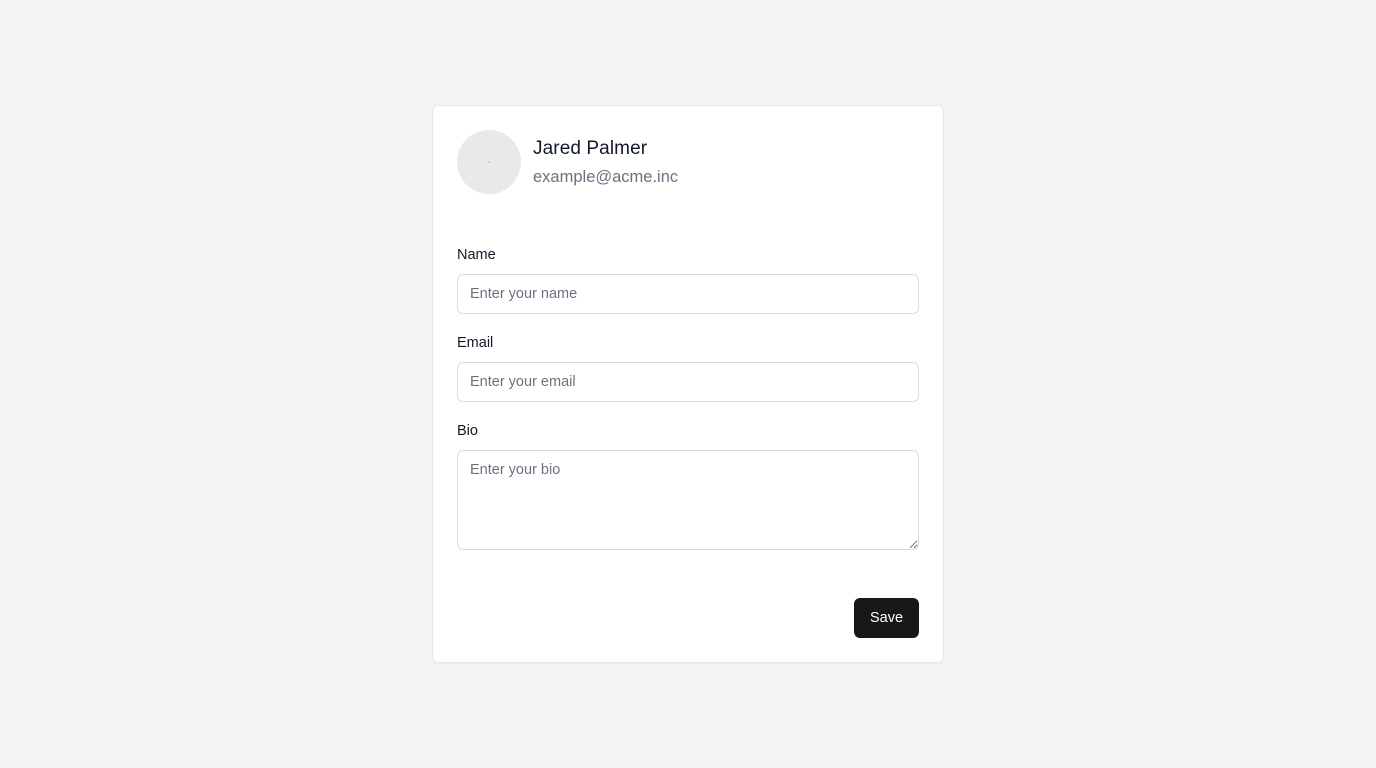  What do you see at coordinates (606, 176) in the screenshot?
I see `profile-email: example@acme.inc` at bounding box center [606, 176].